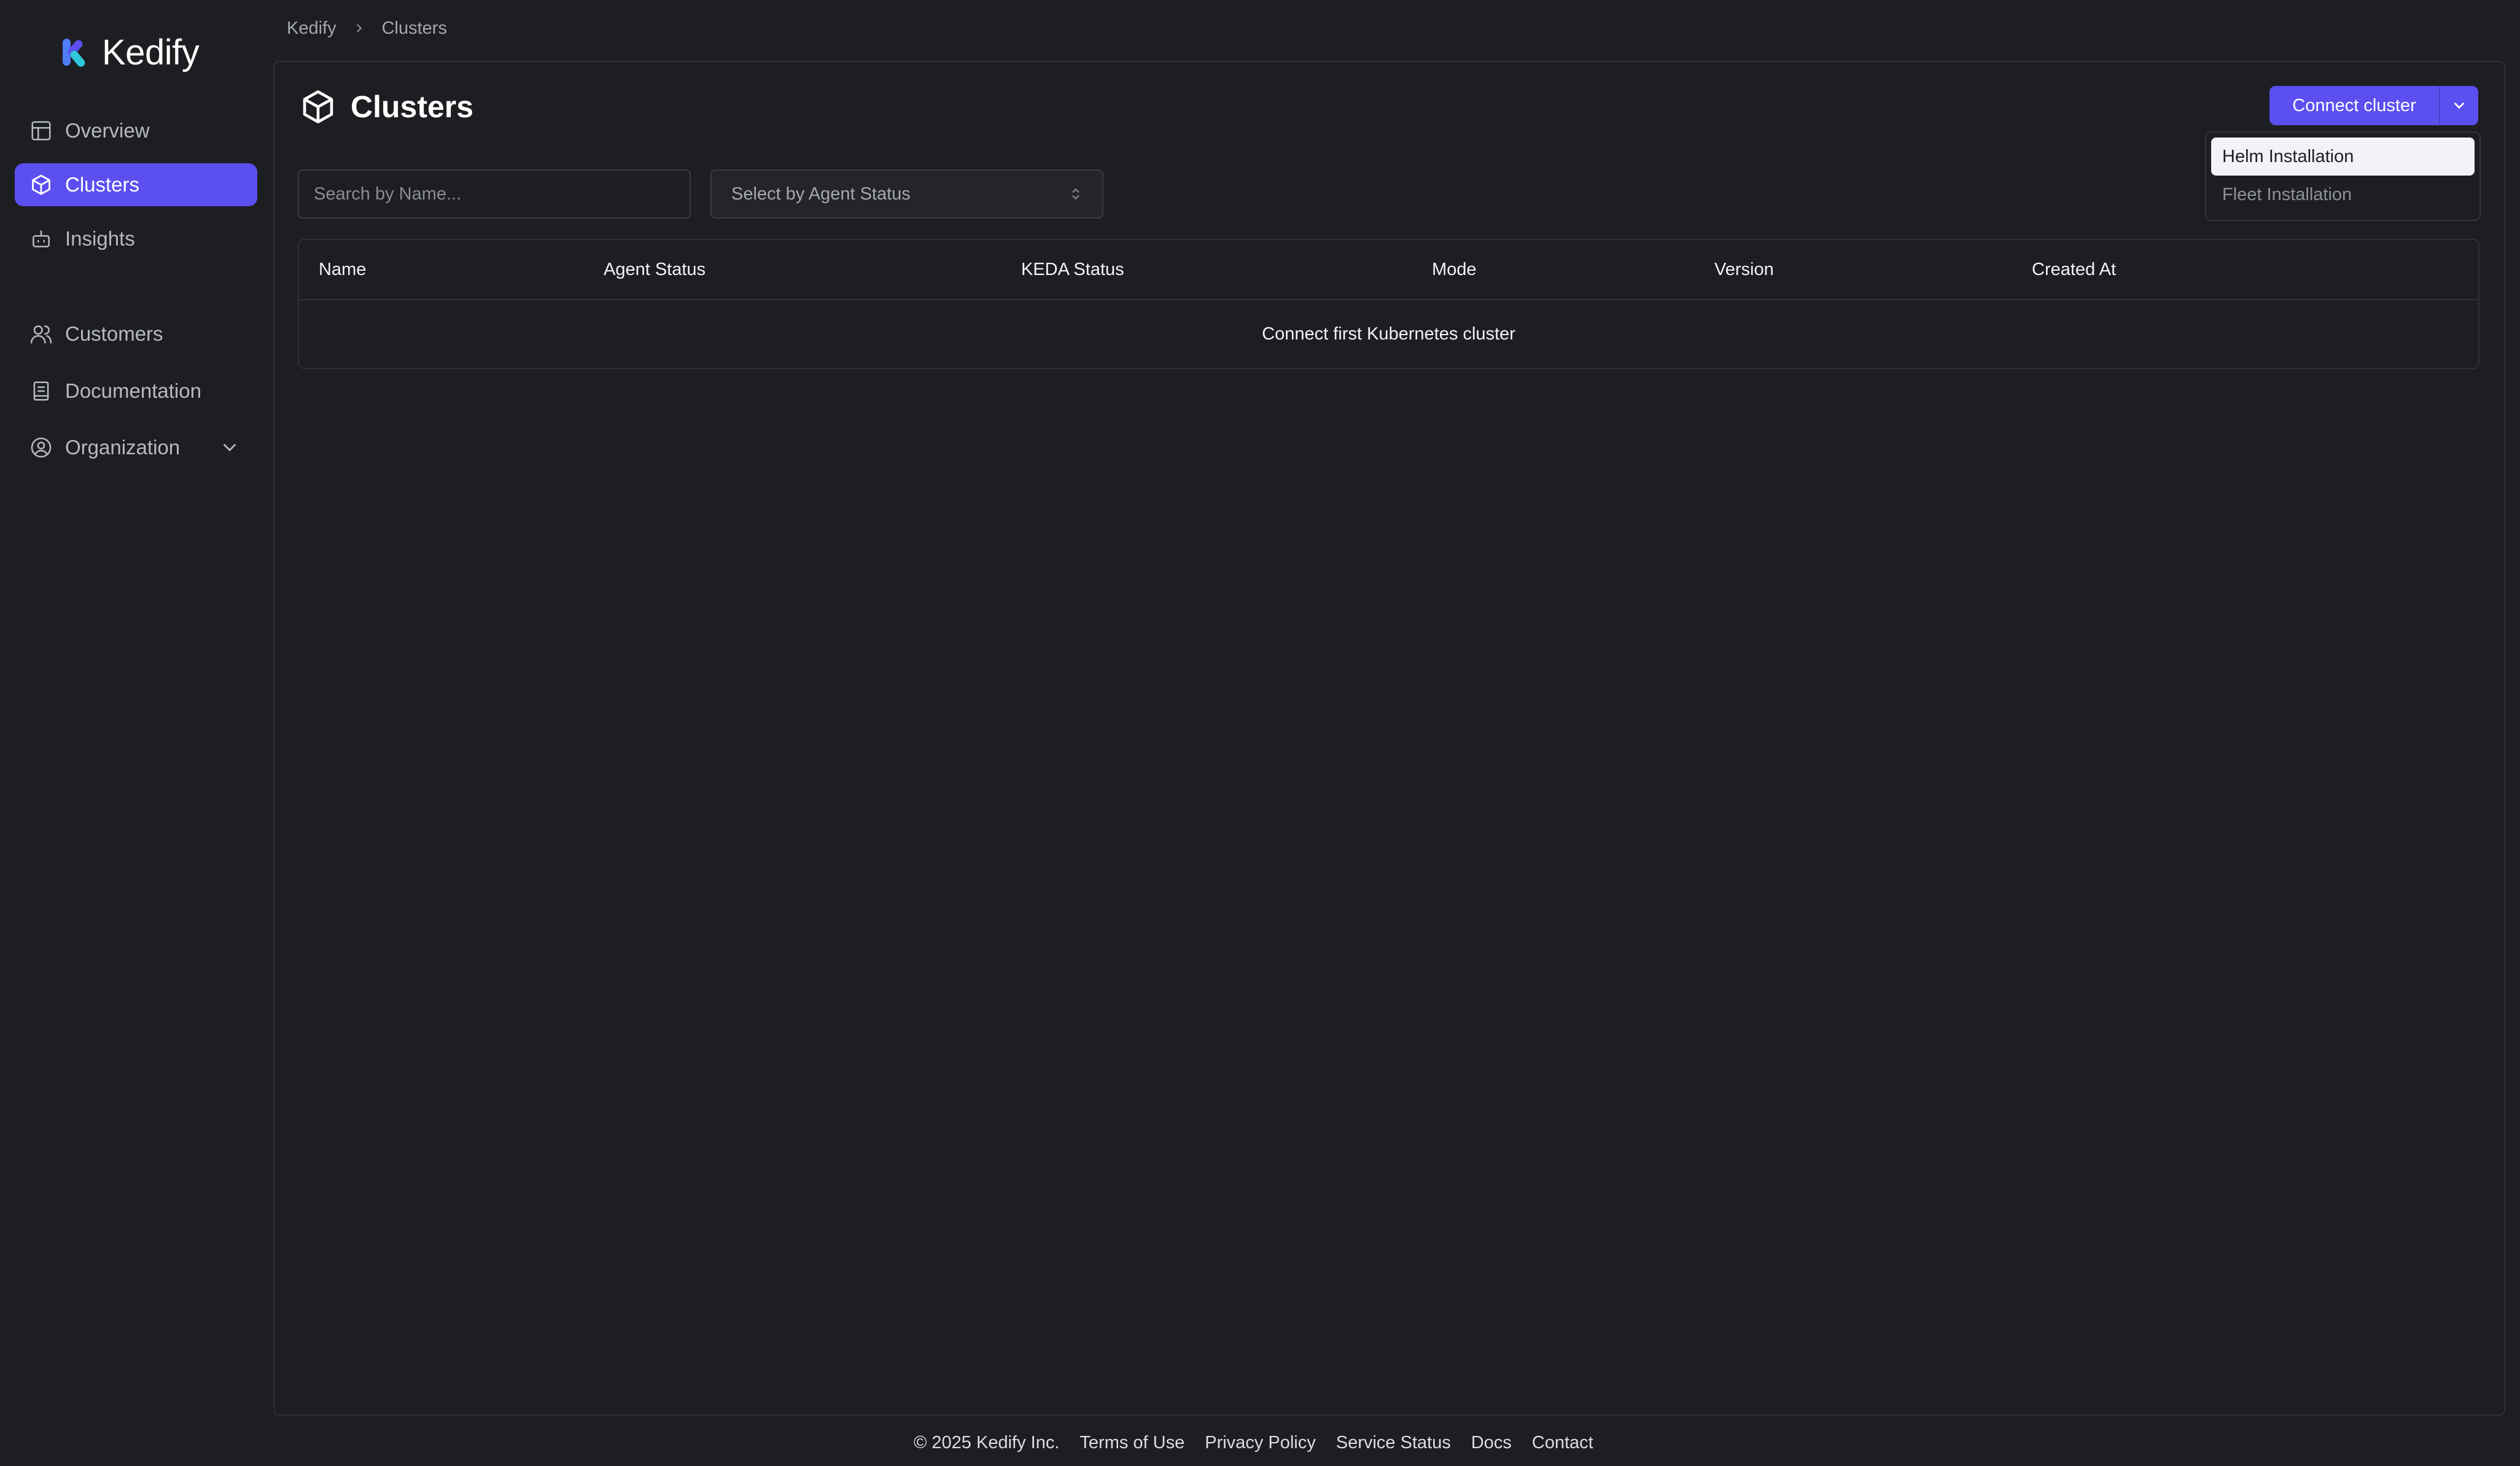 Image resolution: width=2520 pixels, height=1466 pixels. What do you see at coordinates (2074, 269) in the screenshot?
I see `column-header-created-at: Created At` at bounding box center [2074, 269].